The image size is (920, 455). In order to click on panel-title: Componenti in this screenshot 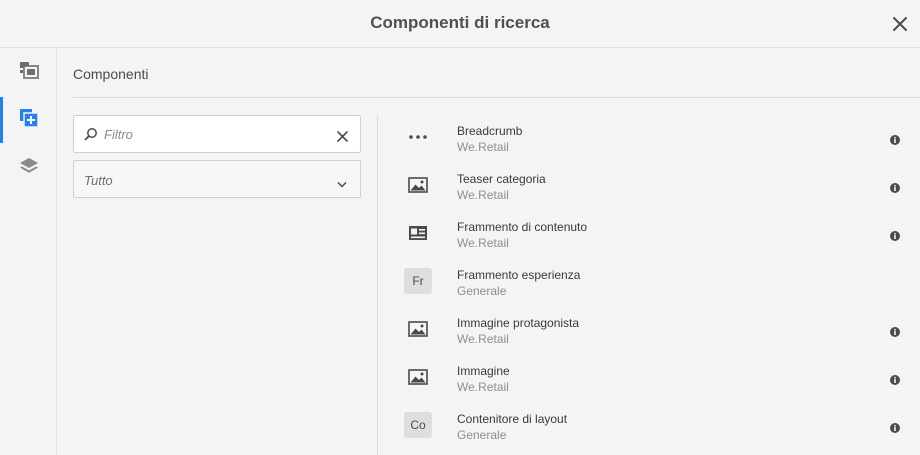, I will do `click(111, 74)`.